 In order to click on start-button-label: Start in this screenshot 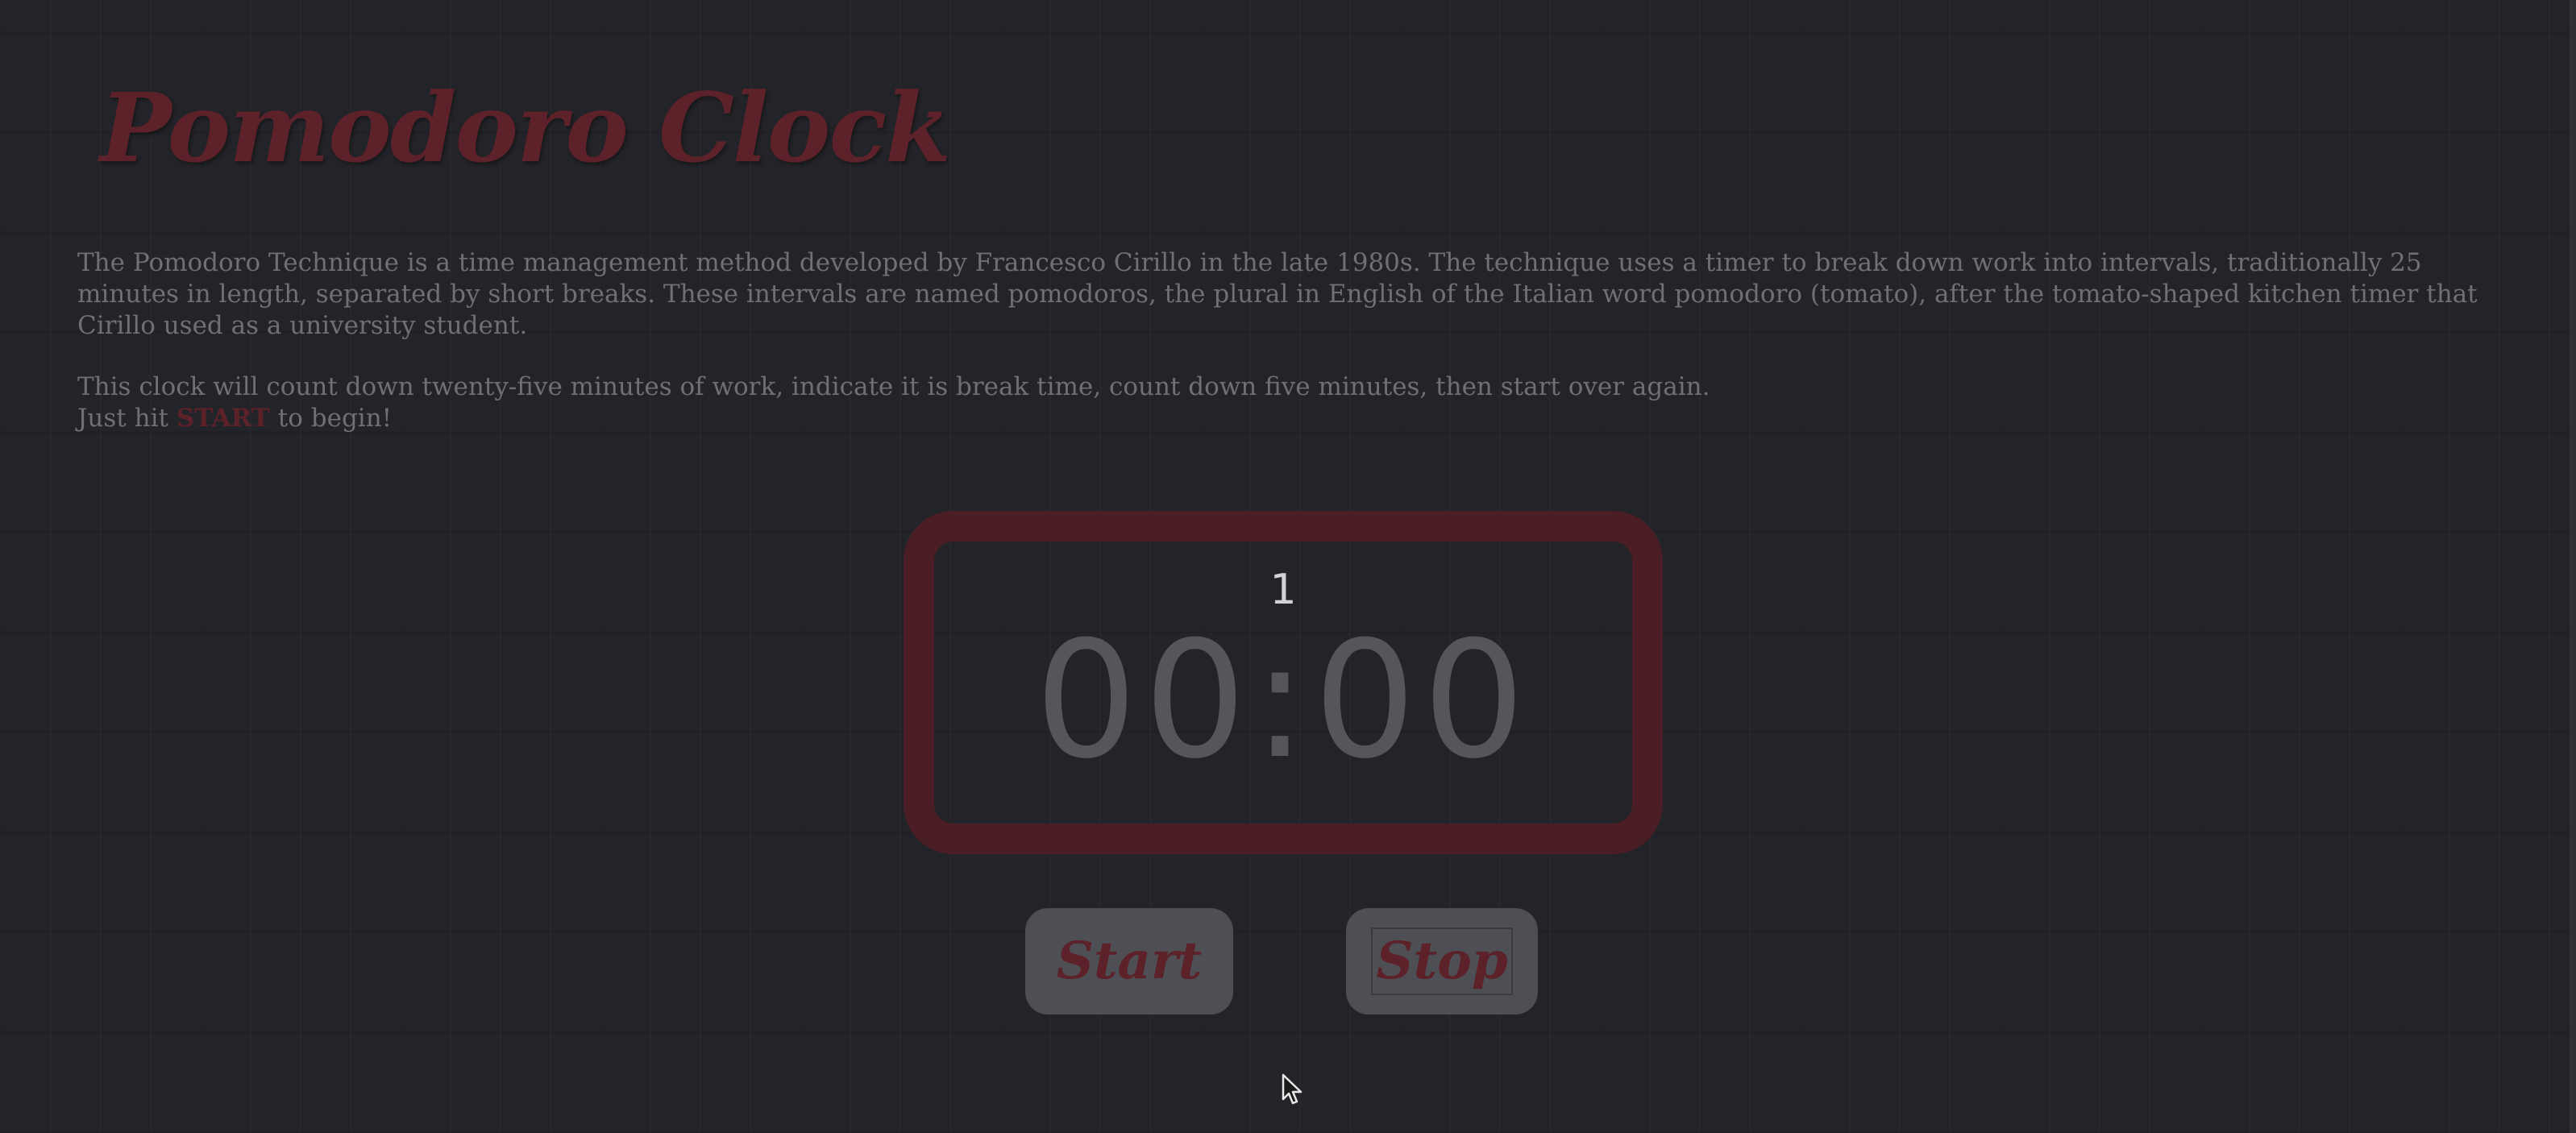, I will do `click(1129, 961)`.